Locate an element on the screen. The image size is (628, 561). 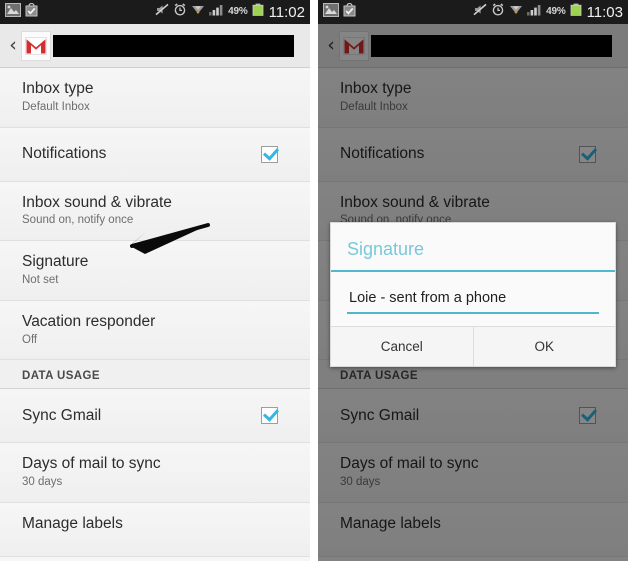
setting-title: Vacation responder is located at coordinates (89, 321).